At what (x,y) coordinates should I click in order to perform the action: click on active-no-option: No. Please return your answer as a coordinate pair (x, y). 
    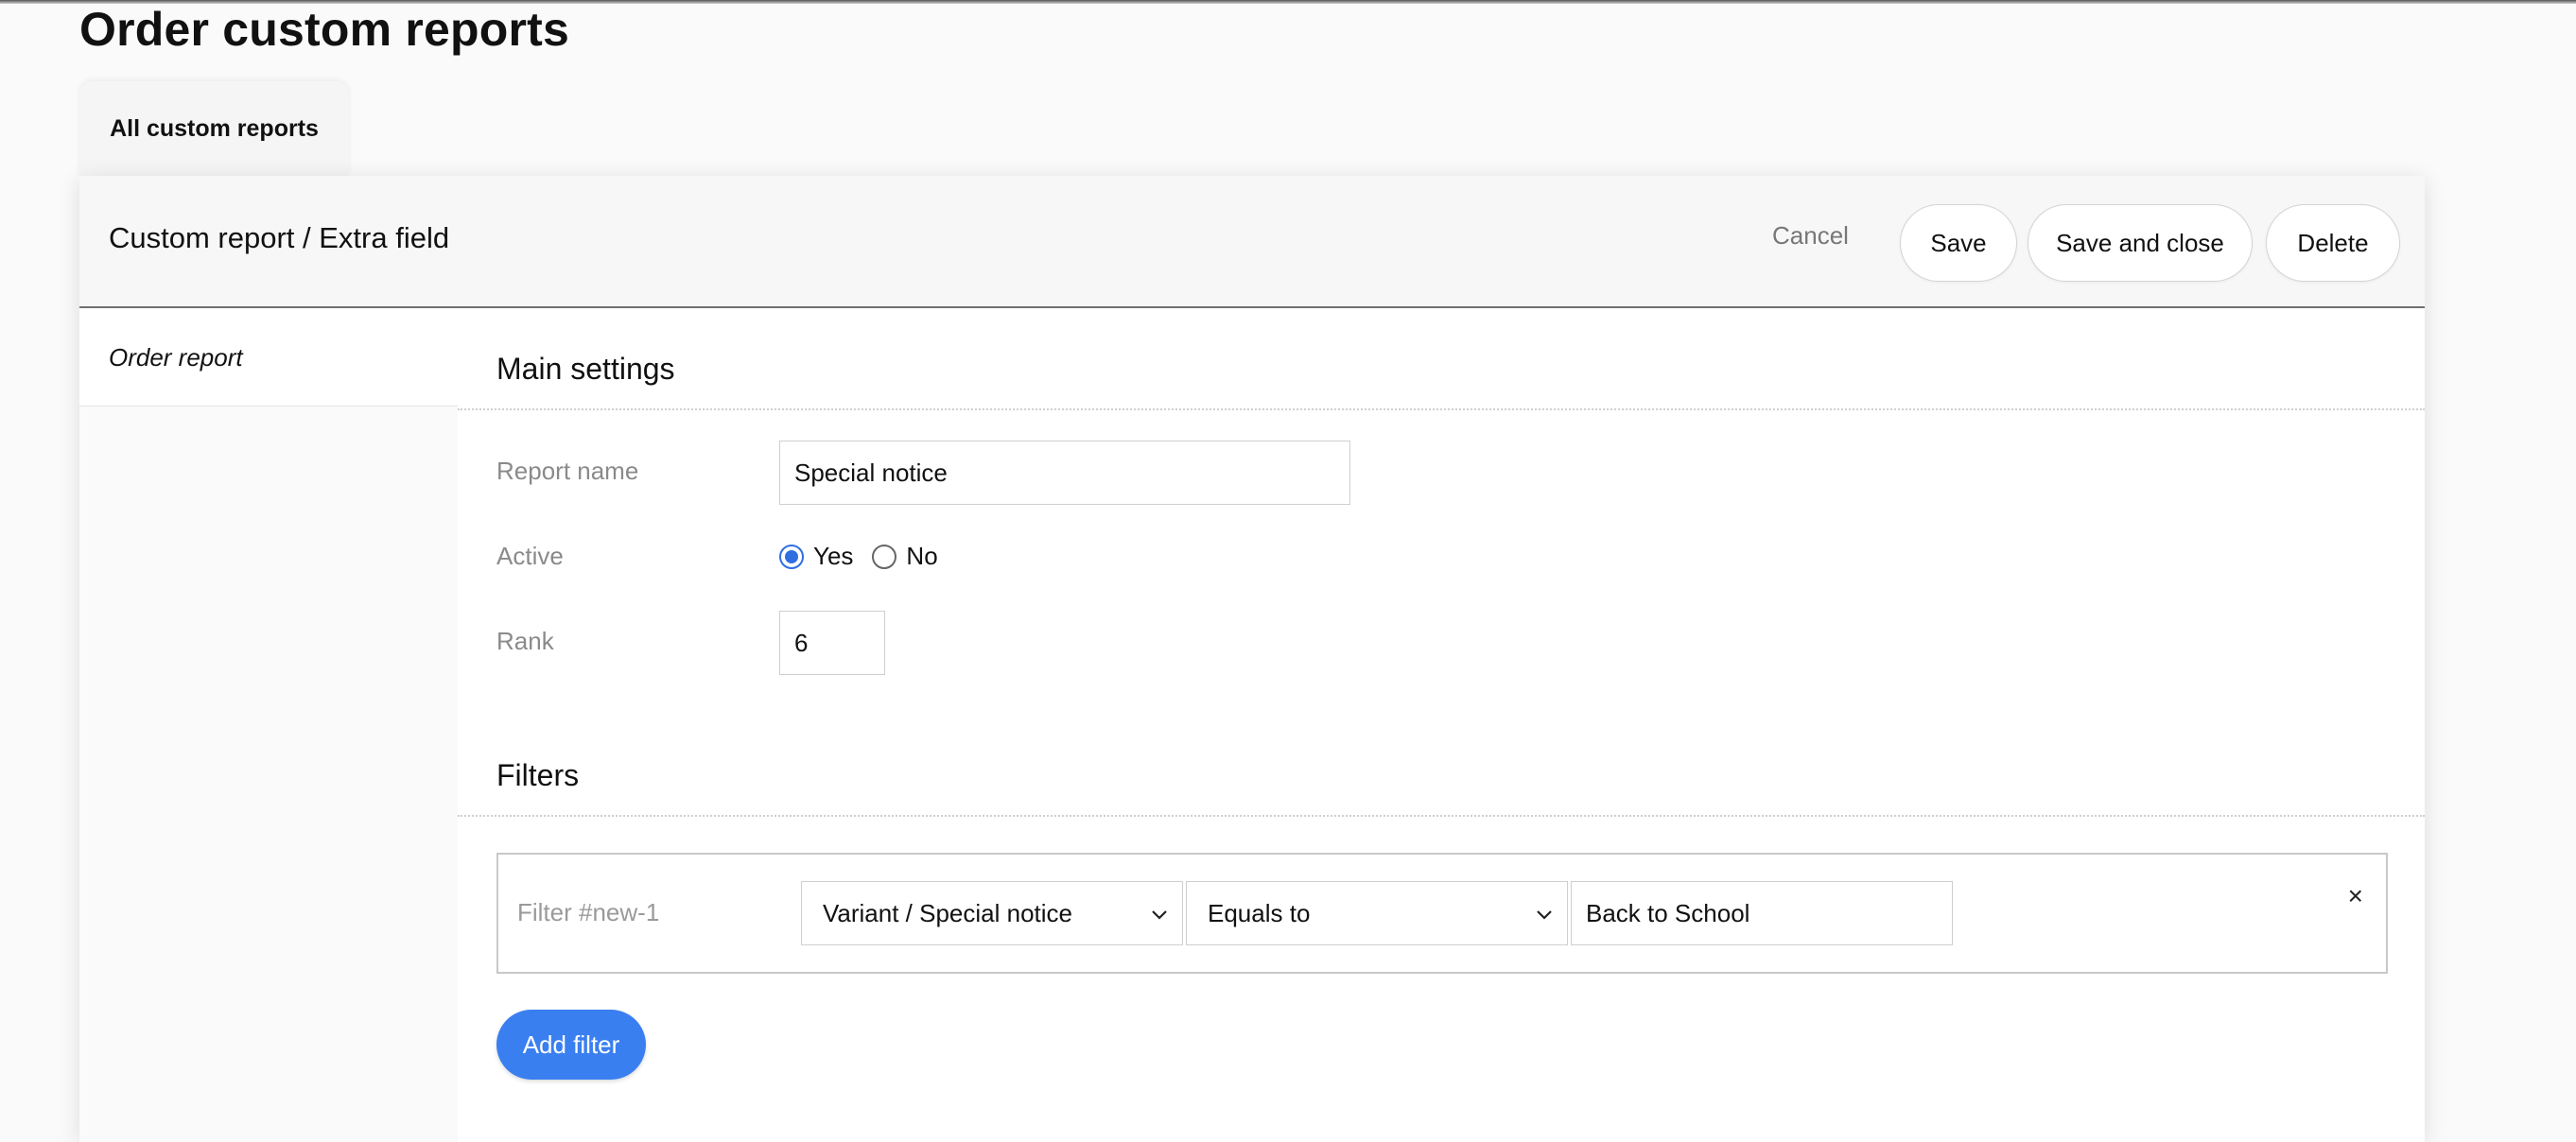
    Looking at the image, I should click on (905, 556).